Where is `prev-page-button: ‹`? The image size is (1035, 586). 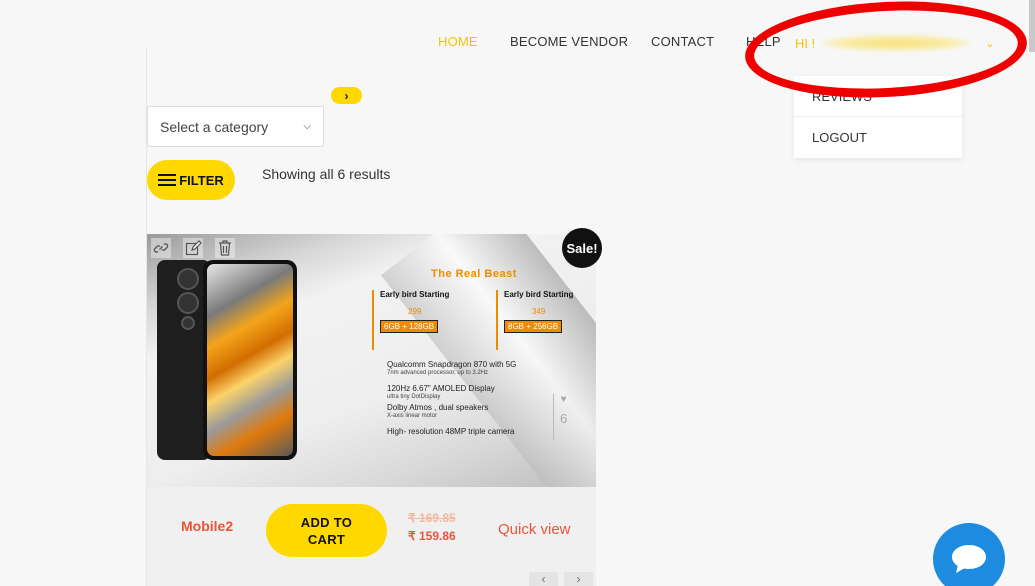
prev-page-button: ‹ is located at coordinates (543, 579).